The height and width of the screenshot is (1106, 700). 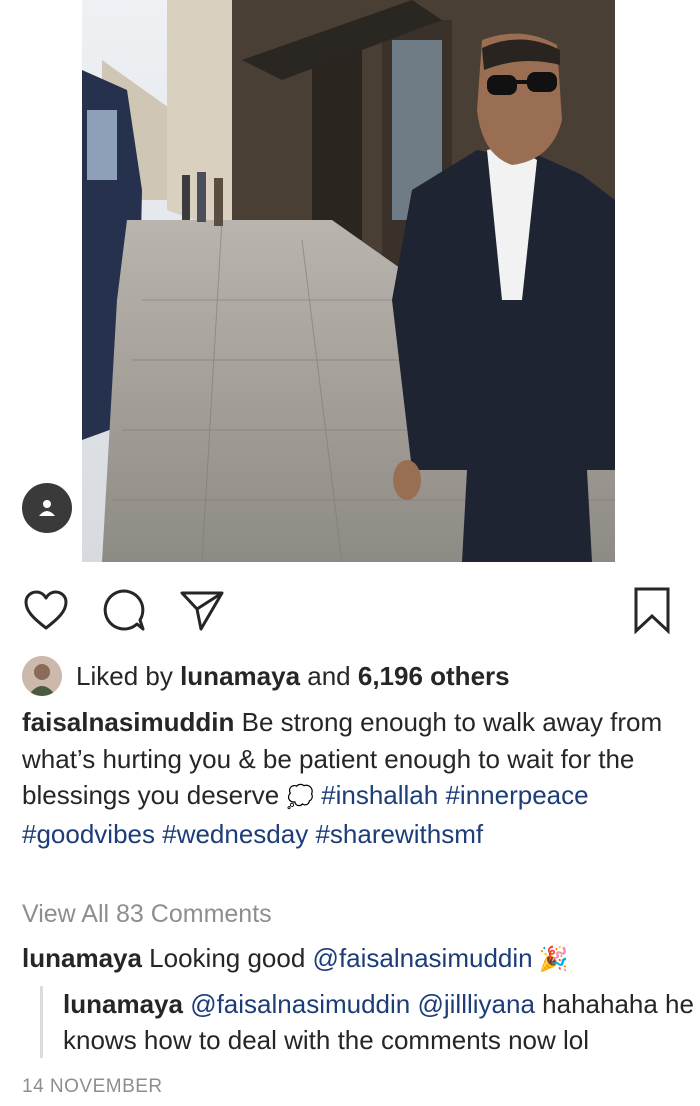 What do you see at coordinates (553, 959) in the screenshot?
I see `party-emoji: 🎉` at bounding box center [553, 959].